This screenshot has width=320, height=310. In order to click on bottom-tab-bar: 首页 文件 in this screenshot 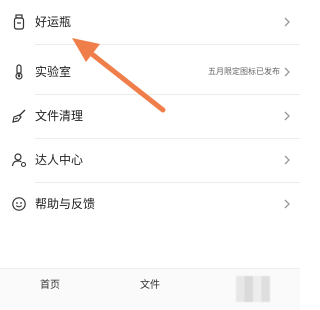, I will do `click(150, 289)`.